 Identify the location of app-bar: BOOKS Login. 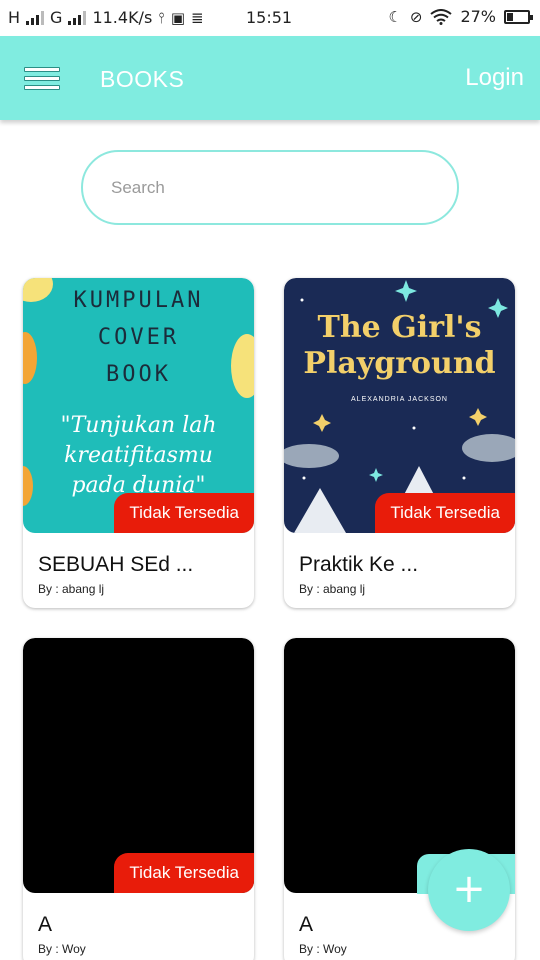
(270, 78).